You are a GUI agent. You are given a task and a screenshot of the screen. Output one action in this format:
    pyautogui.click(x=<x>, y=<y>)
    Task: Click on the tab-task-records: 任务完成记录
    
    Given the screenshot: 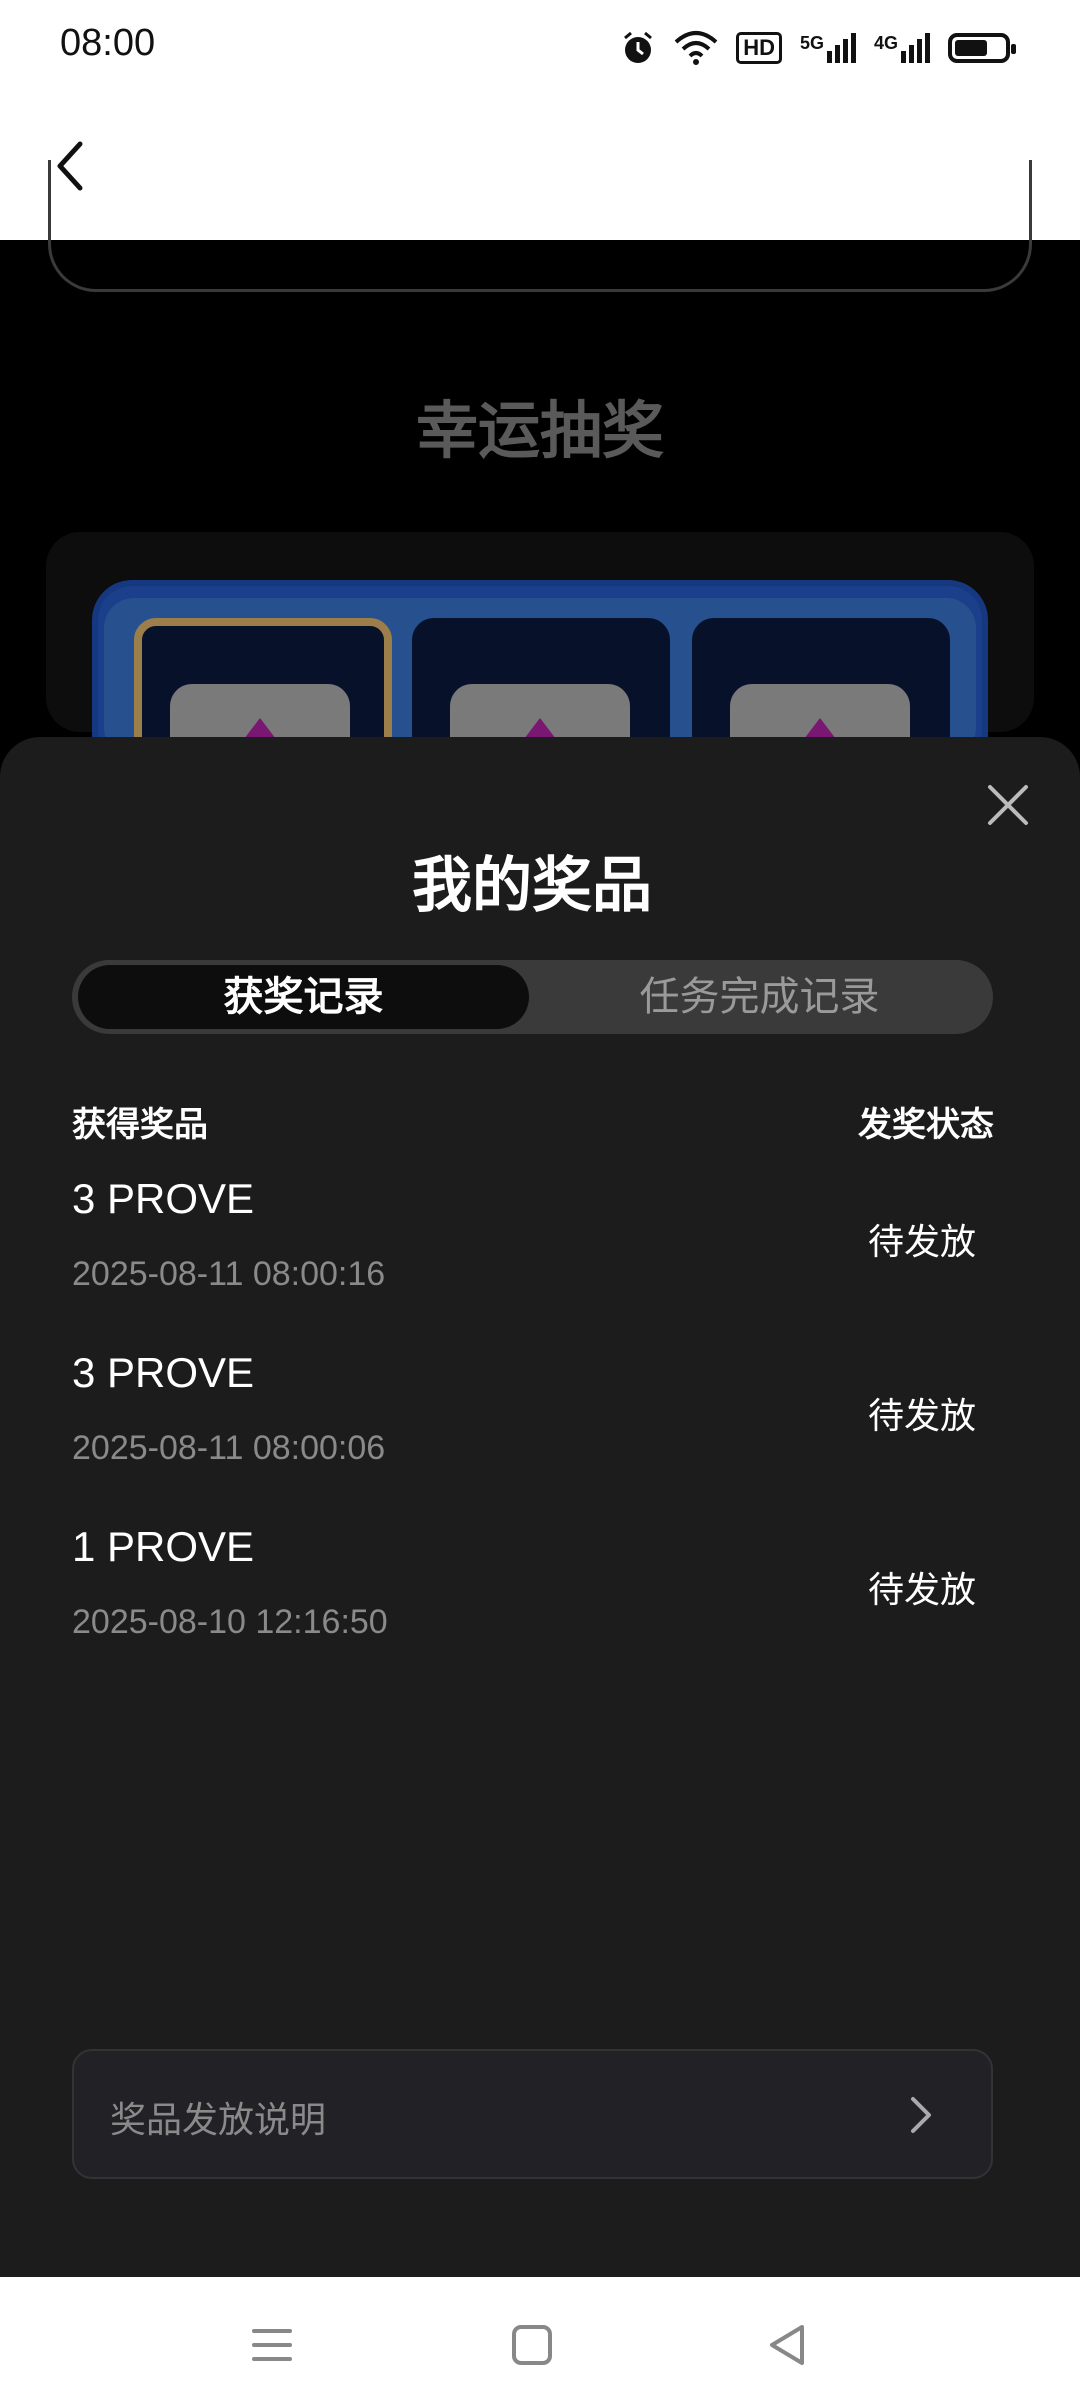 What is the action you would take?
    pyautogui.click(x=759, y=997)
    